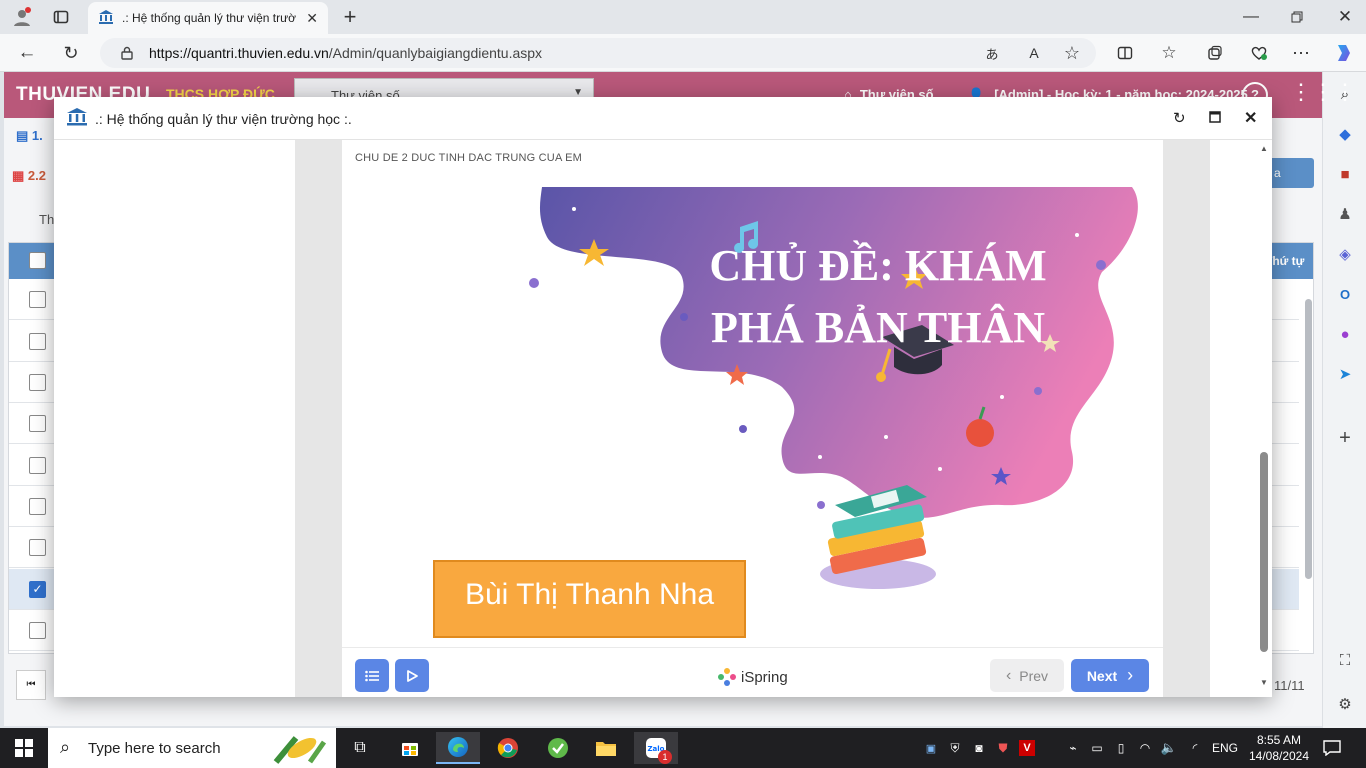 The height and width of the screenshot is (768, 1366). I want to click on apps-grid-icon: ⋮⋮⋮, so click(1323, 92).